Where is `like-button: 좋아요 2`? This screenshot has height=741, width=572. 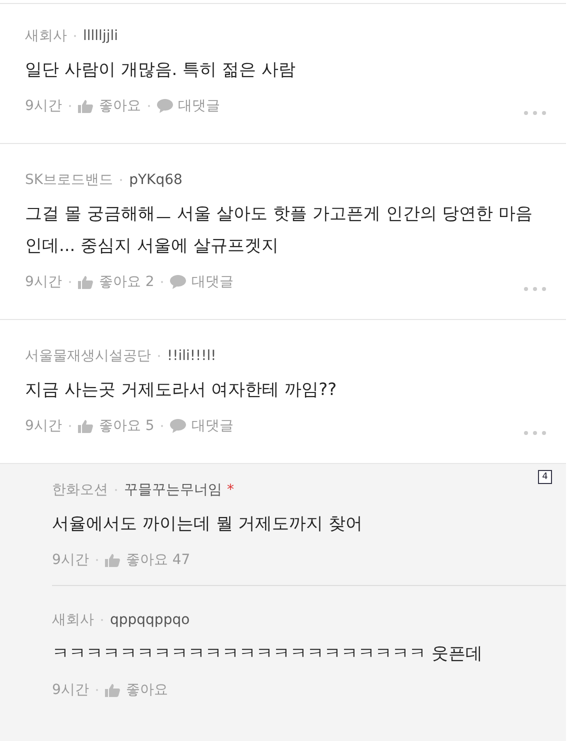
like-button: 좋아요 2 is located at coordinates (116, 282).